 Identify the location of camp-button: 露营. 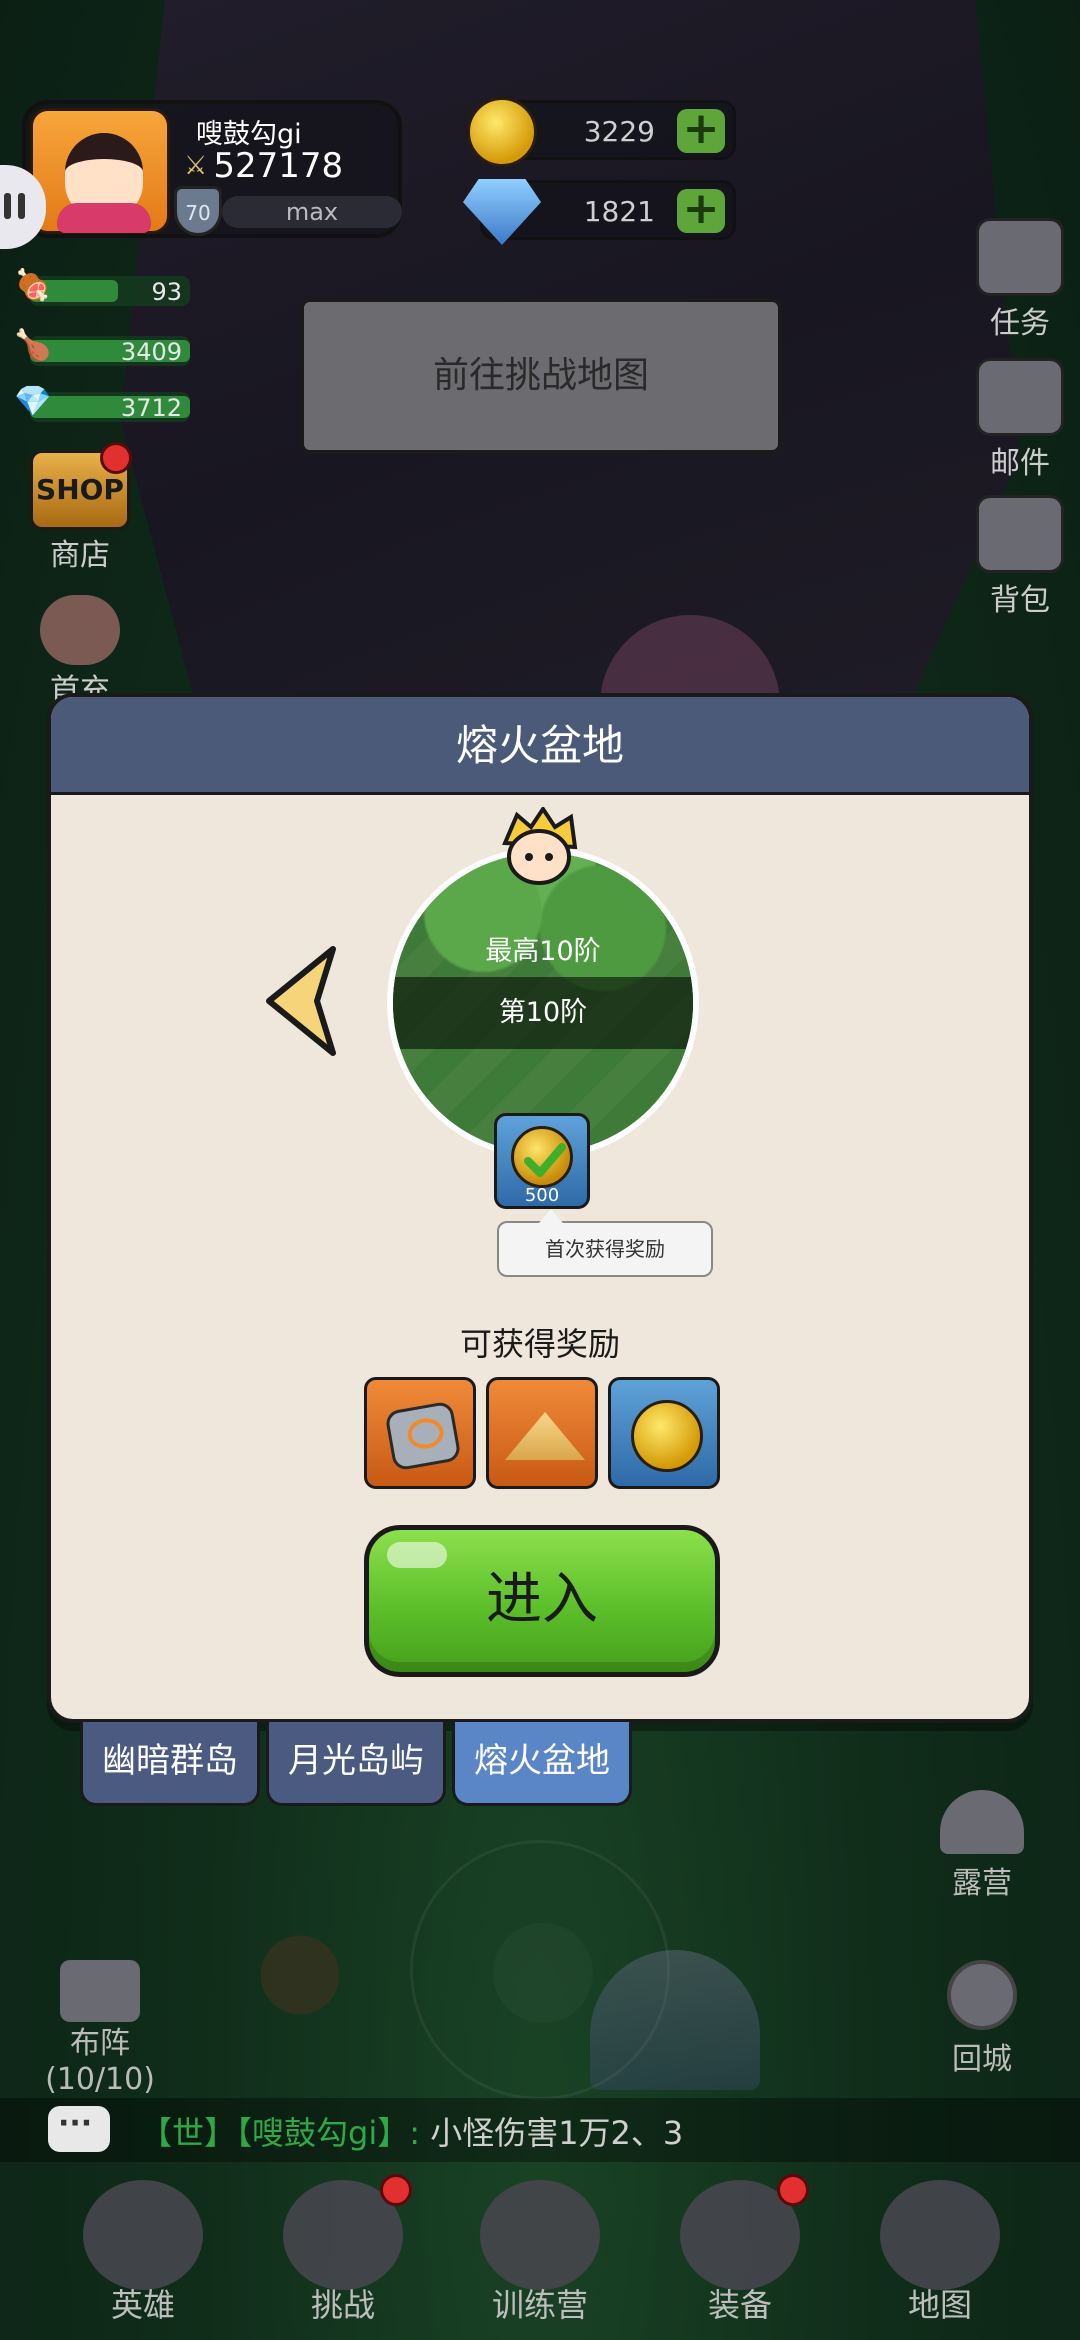
(982, 1846).